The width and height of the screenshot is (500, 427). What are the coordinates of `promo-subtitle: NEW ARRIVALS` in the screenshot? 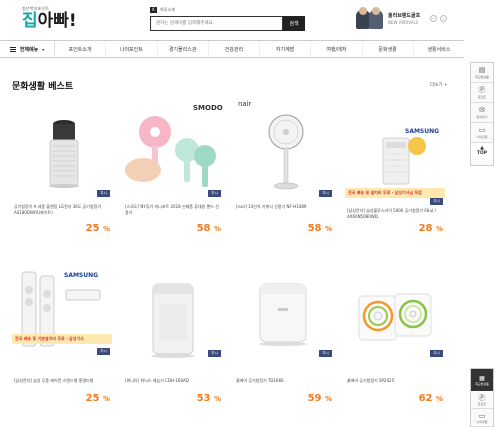 It's located at (403, 22).